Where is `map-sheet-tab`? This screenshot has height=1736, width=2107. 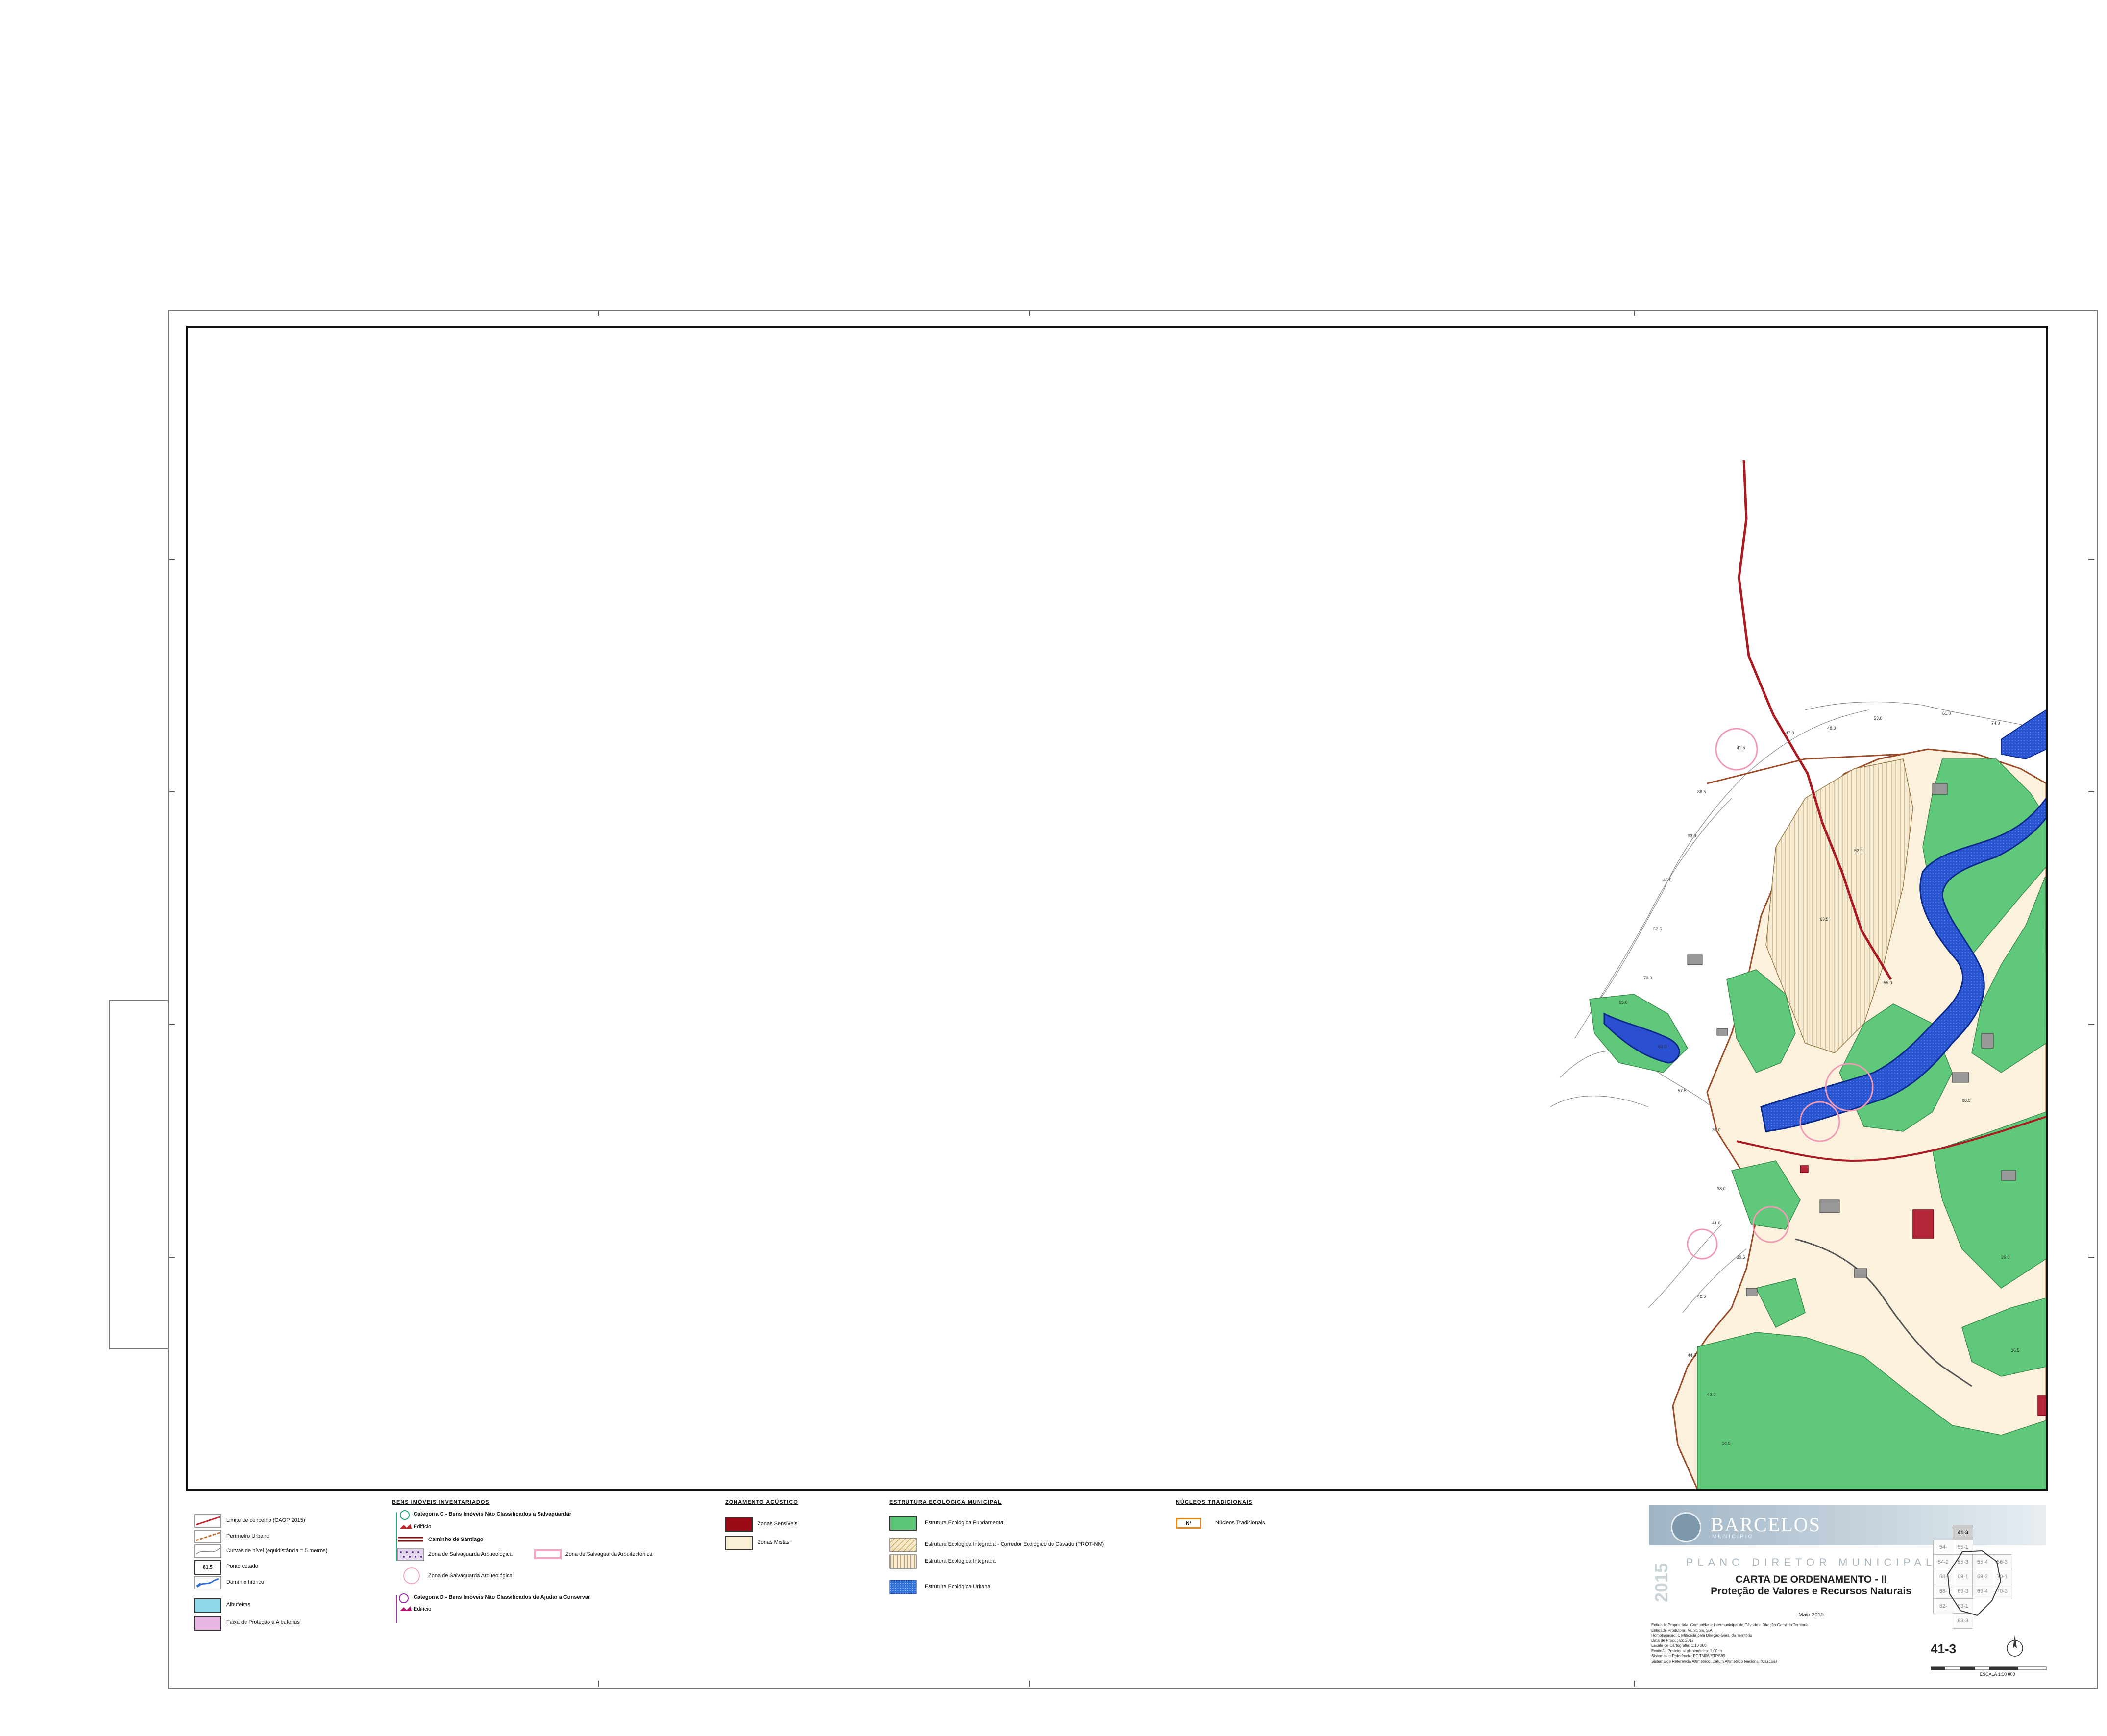 map-sheet-tab is located at coordinates (139, 1175).